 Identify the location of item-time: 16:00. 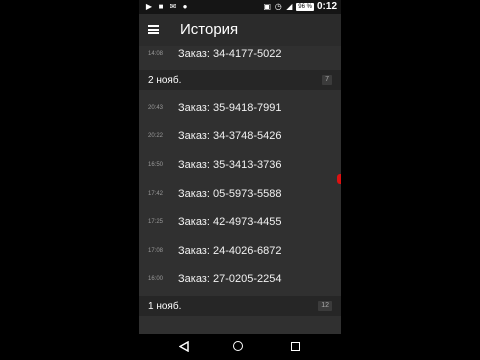
(156, 279).